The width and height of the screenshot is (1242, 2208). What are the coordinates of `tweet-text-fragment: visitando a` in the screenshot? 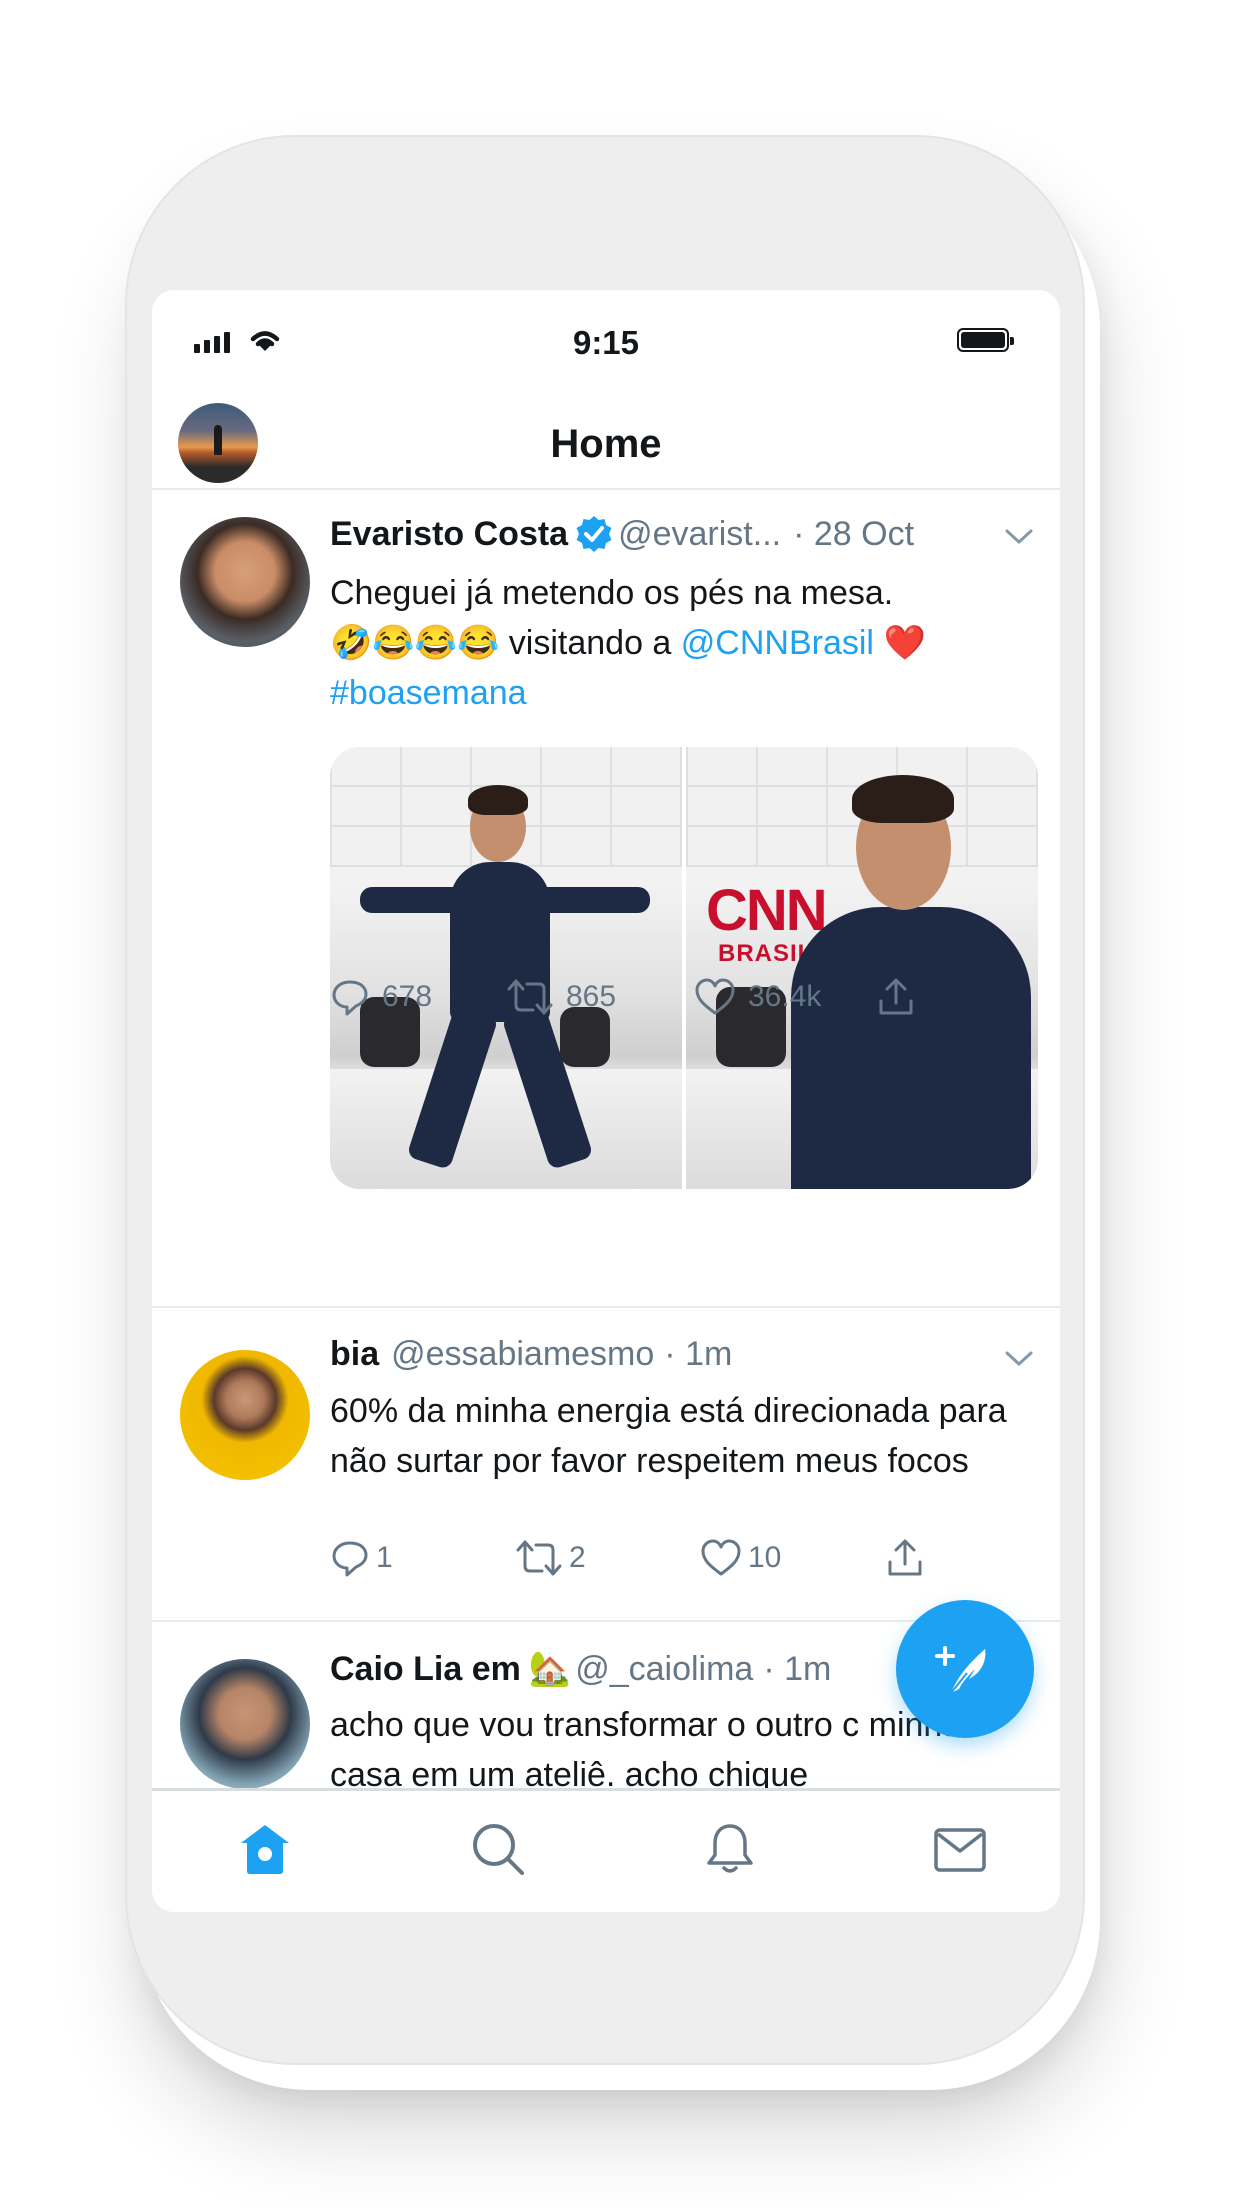 It's located at (590, 643).